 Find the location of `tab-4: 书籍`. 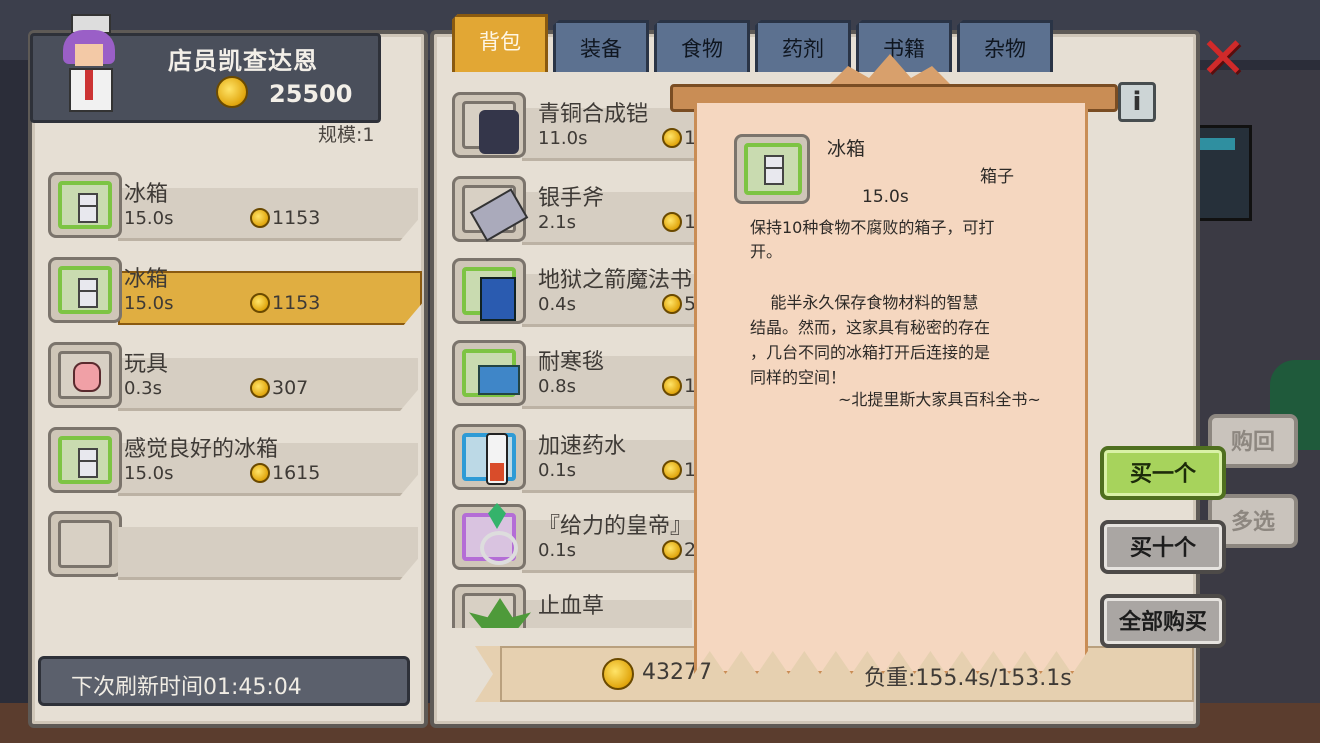

tab-4: 书籍 is located at coordinates (904, 46).